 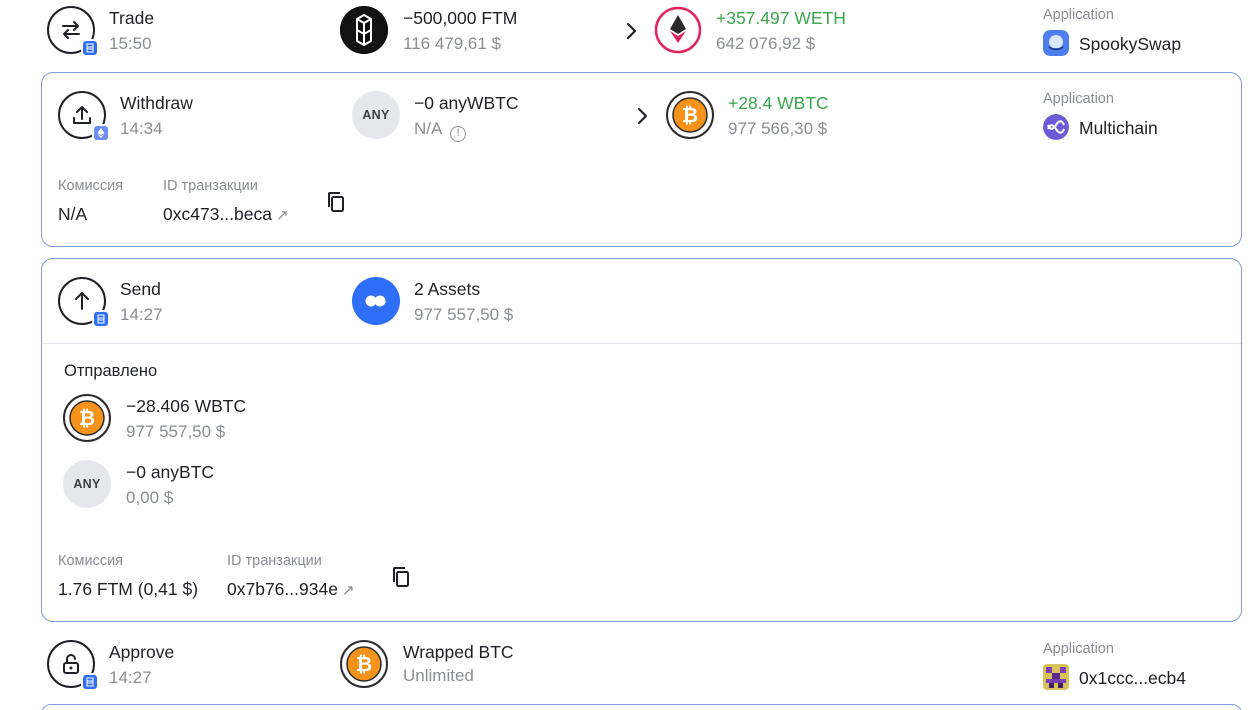 I want to click on sent-item-amount: −28.406 WBTC, so click(x=186, y=406).